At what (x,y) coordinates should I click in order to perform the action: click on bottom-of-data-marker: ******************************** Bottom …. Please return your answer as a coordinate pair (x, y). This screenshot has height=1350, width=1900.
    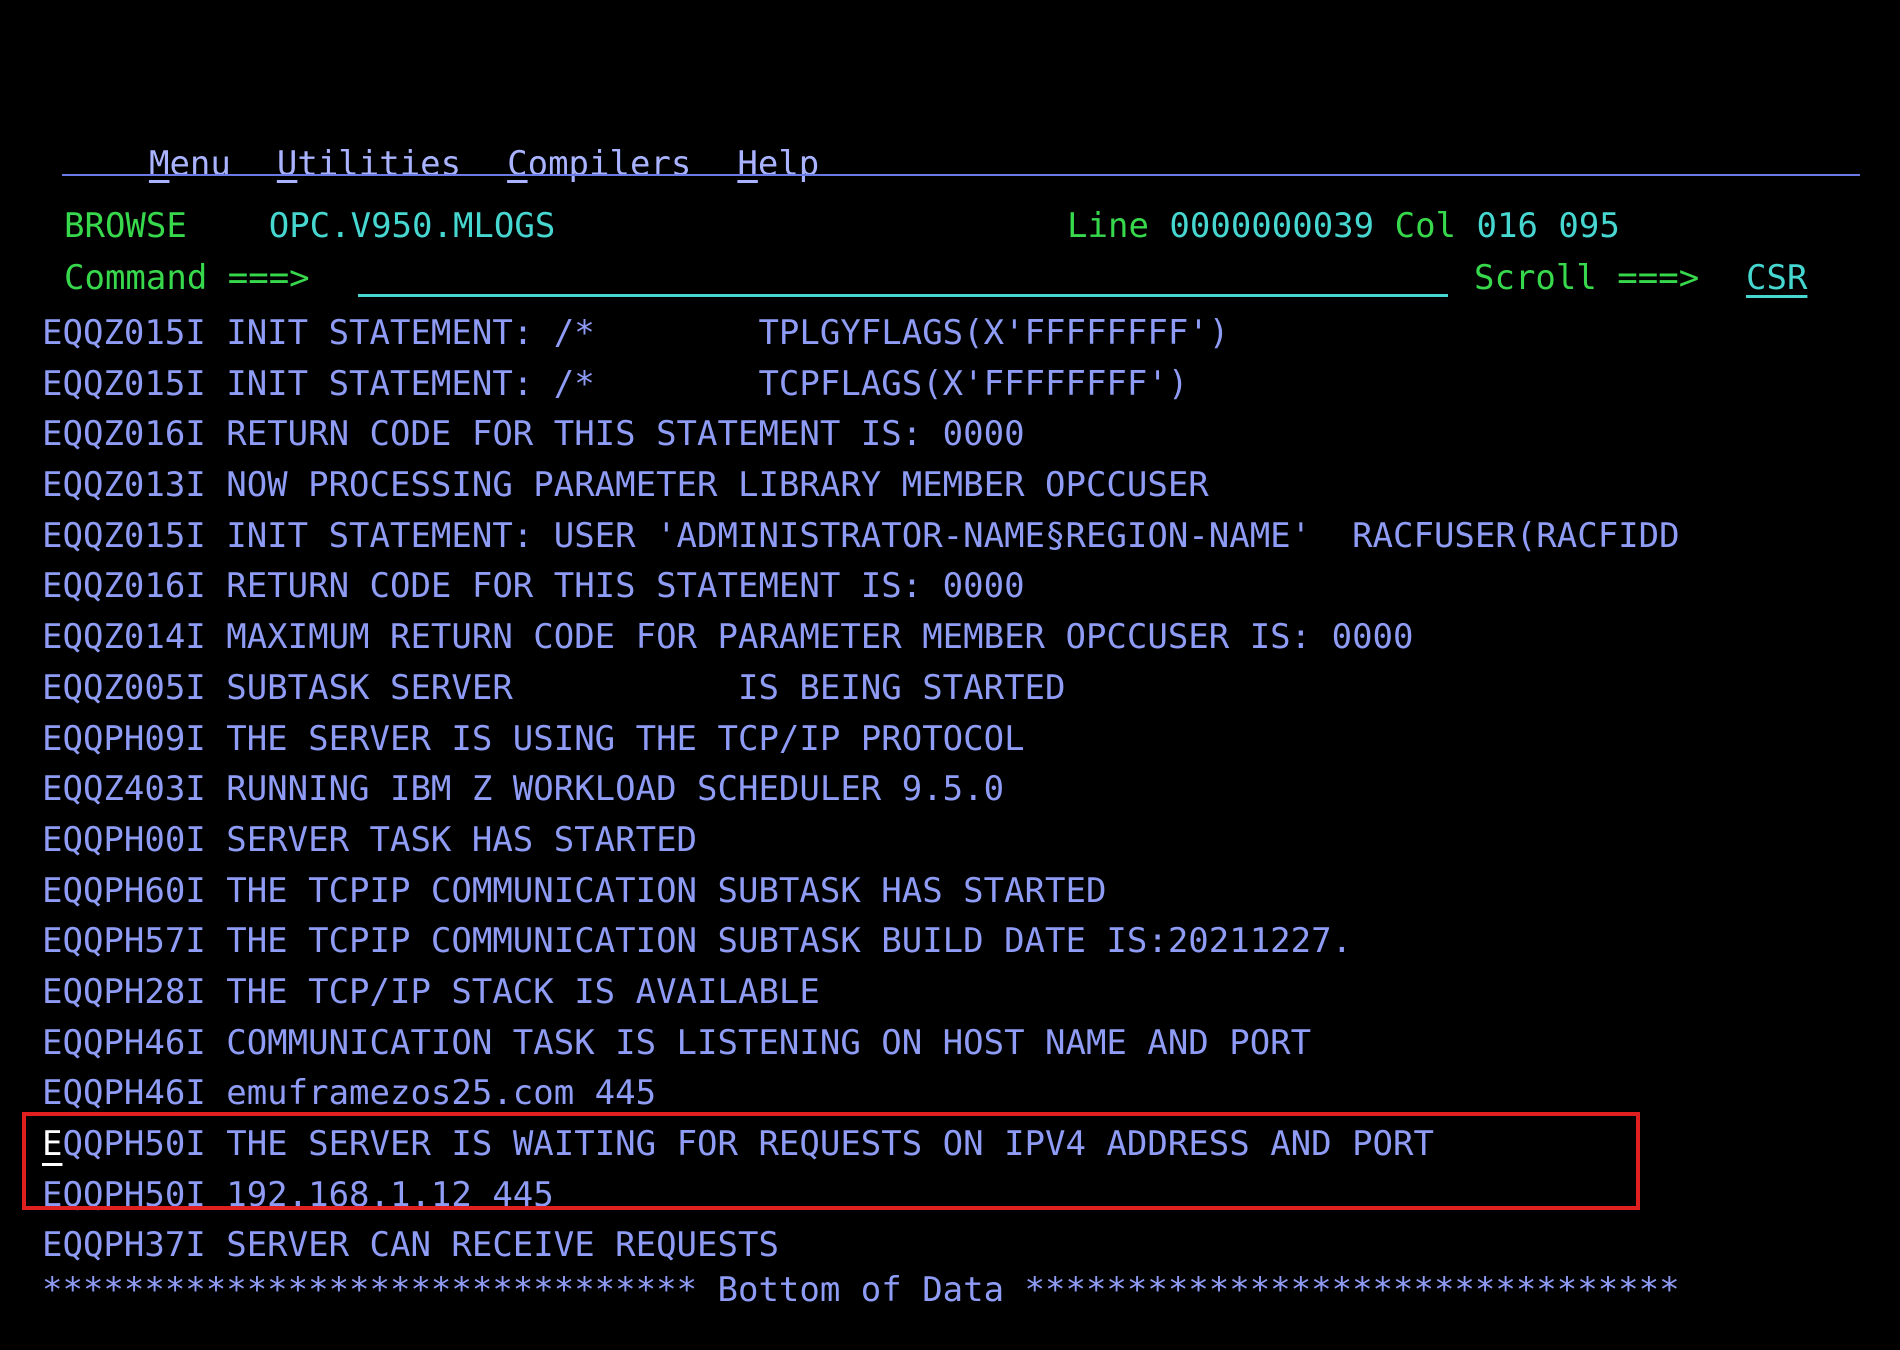
    Looking at the image, I should click on (861, 1290).